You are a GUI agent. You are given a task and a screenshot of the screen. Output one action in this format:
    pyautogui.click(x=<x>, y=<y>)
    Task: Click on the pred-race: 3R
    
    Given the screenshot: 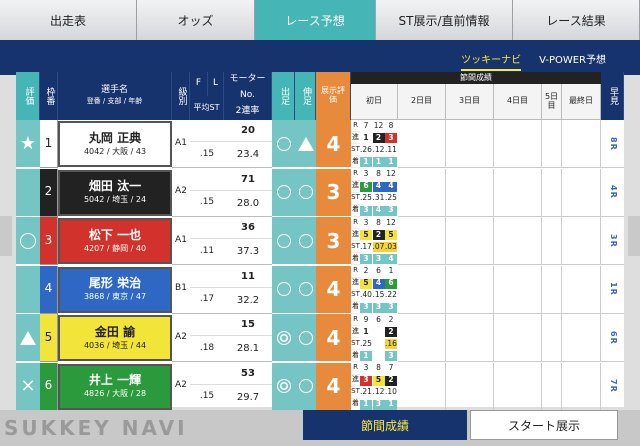 What is the action you would take?
    pyautogui.click(x=613, y=241)
    